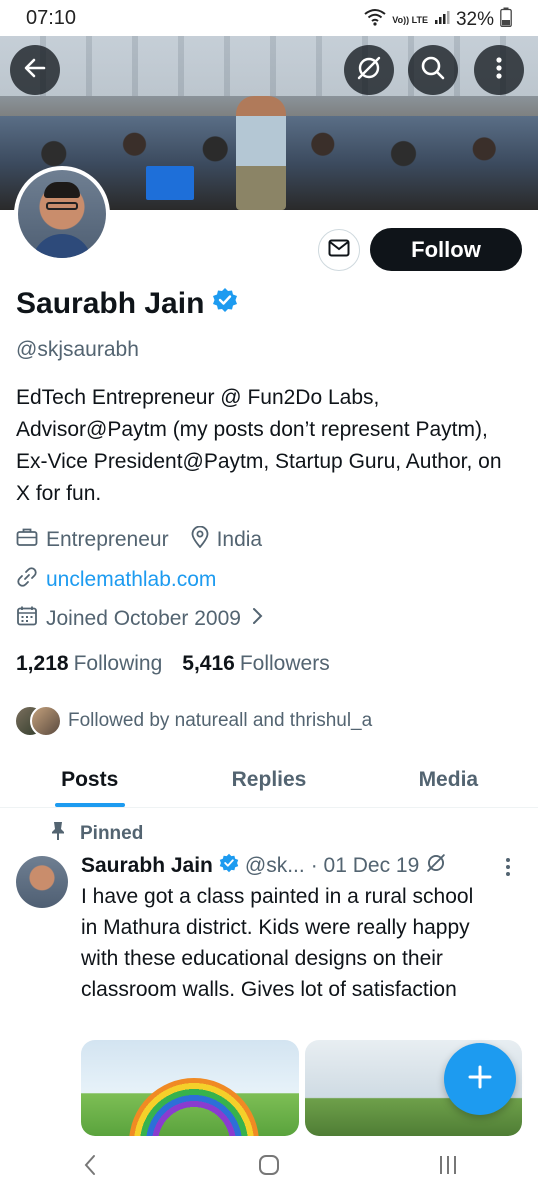 The height and width of the screenshot is (1199, 538). Describe the element at coordinates (269, 18) in the screenshot. I see `status-bar: 07:10 Vo)) LTE 32%` at that location.